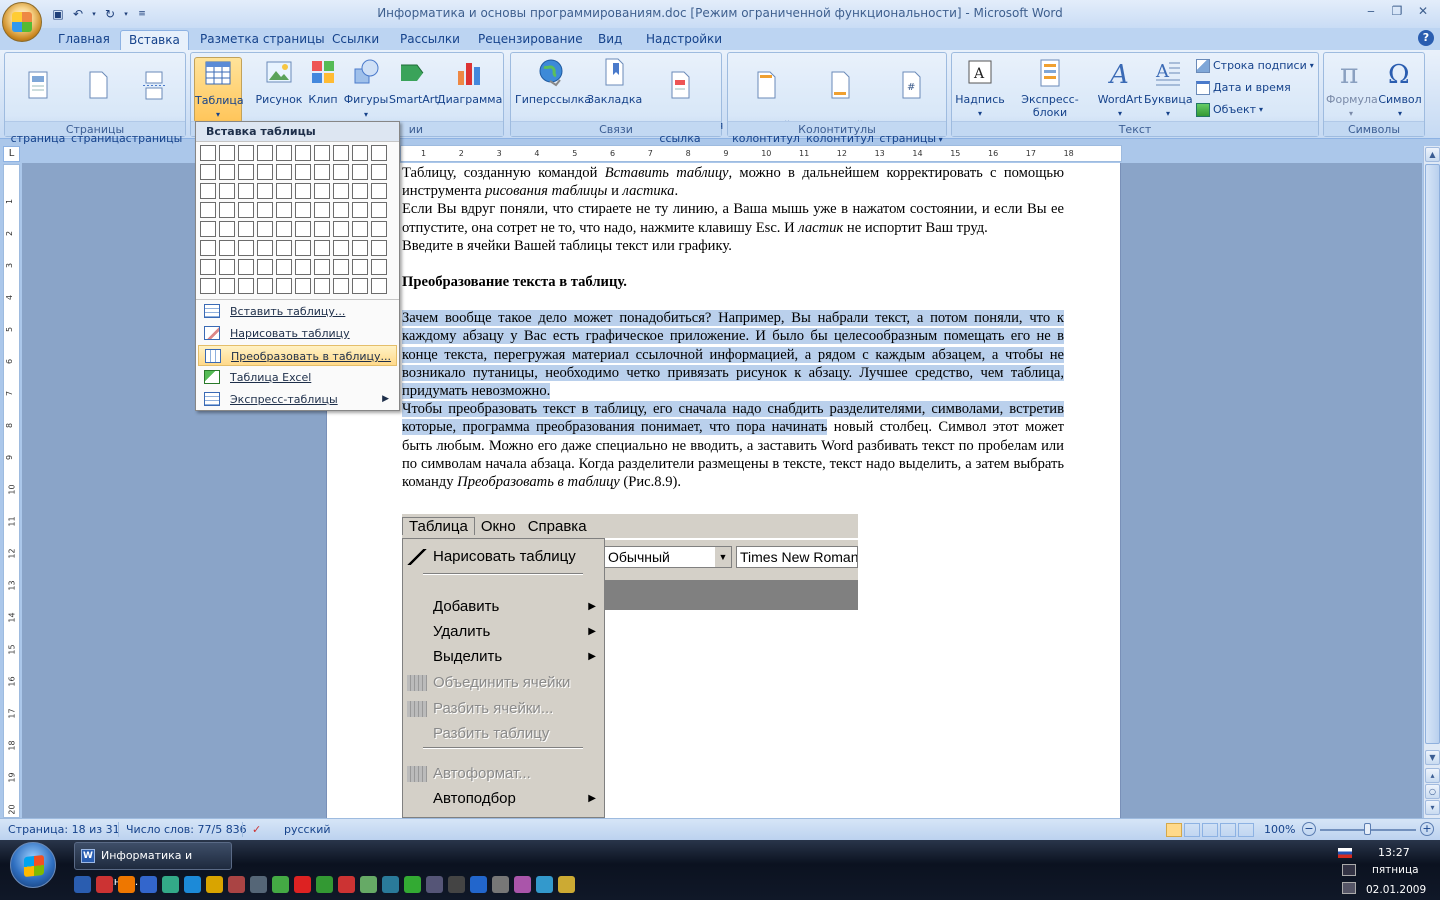  I want to click on browse-object-icon: ○, so click(1432, 791).